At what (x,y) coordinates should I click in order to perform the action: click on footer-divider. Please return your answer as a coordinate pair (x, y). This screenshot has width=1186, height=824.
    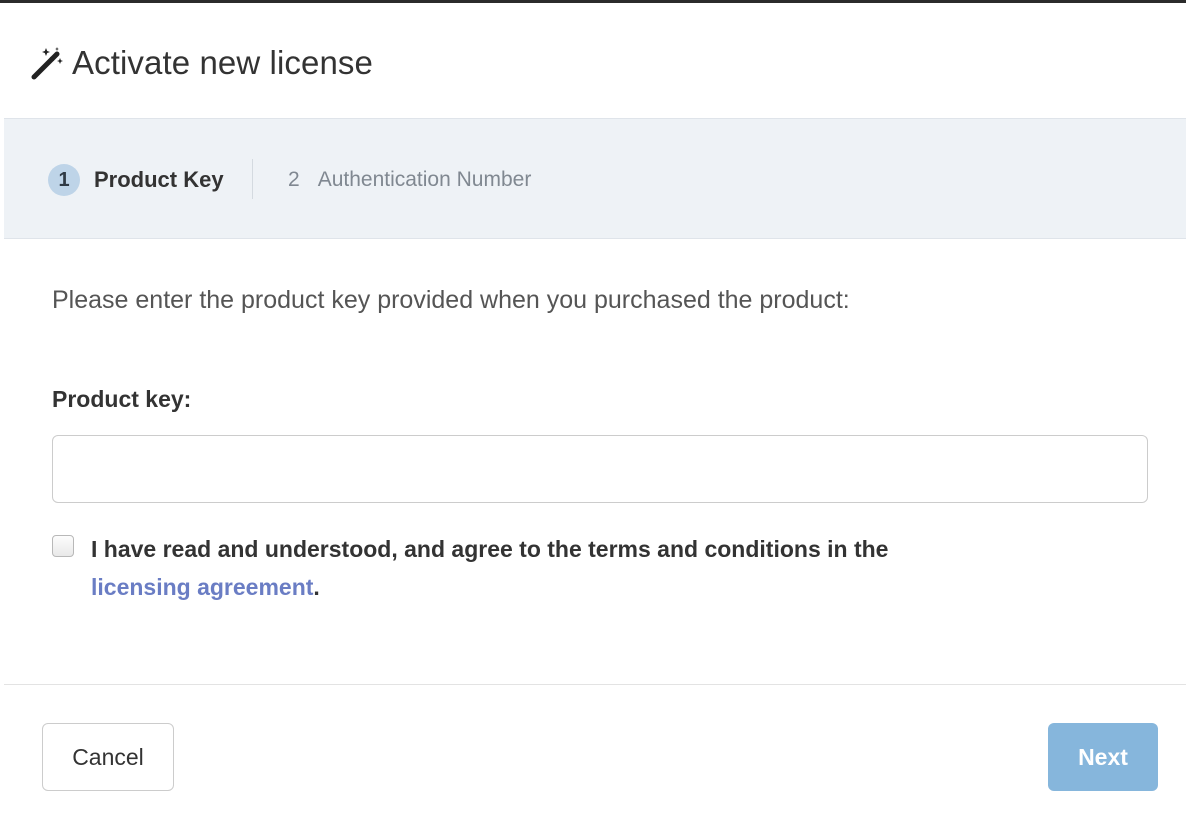
    Looking at the image, I should click on (595, 684).